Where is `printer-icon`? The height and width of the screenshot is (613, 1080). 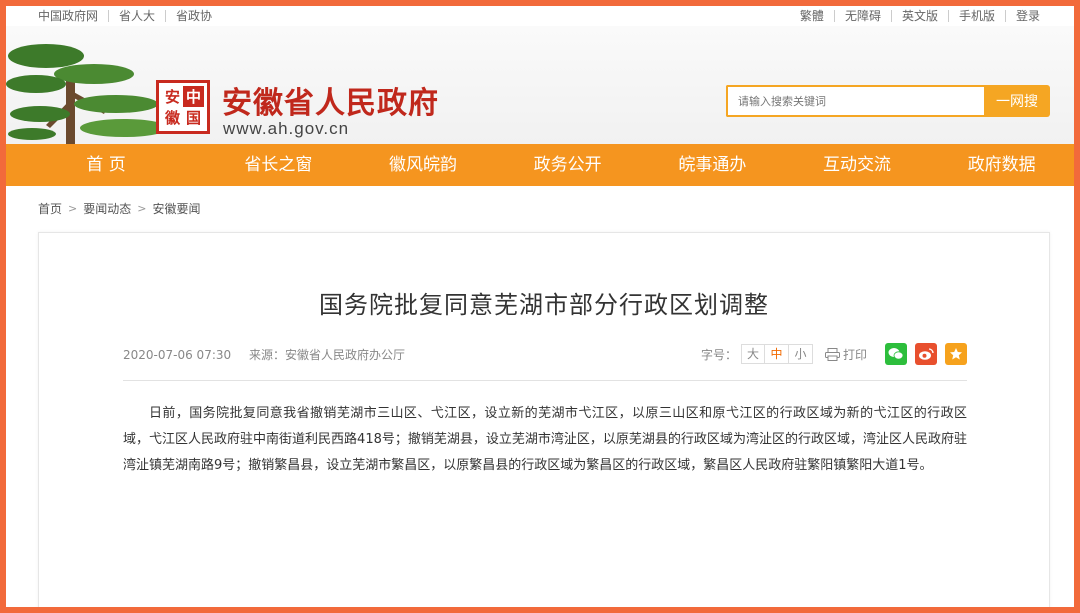 printer-icon is located at coordinates (832, 354).